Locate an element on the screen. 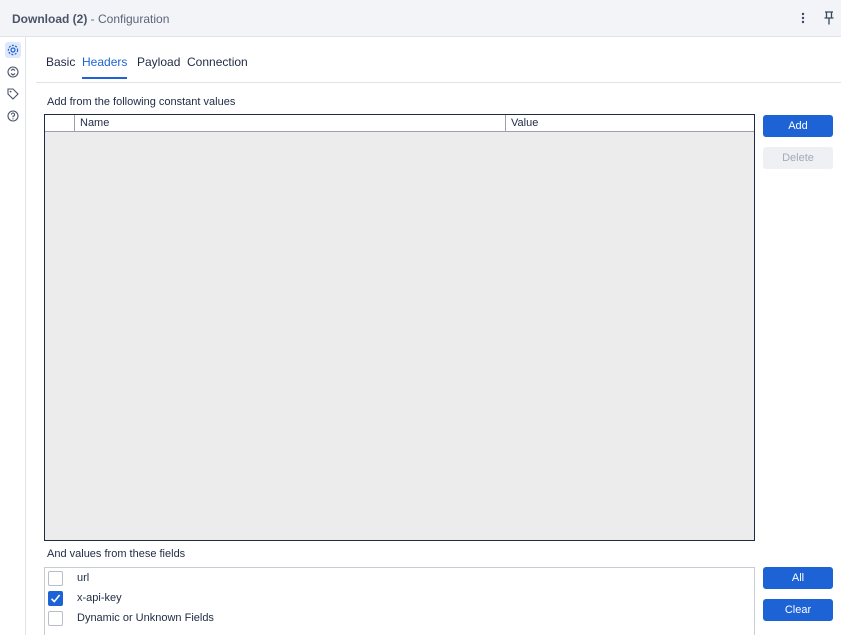  window-title-tool: Download (2) is located at coordinates (50, 19).